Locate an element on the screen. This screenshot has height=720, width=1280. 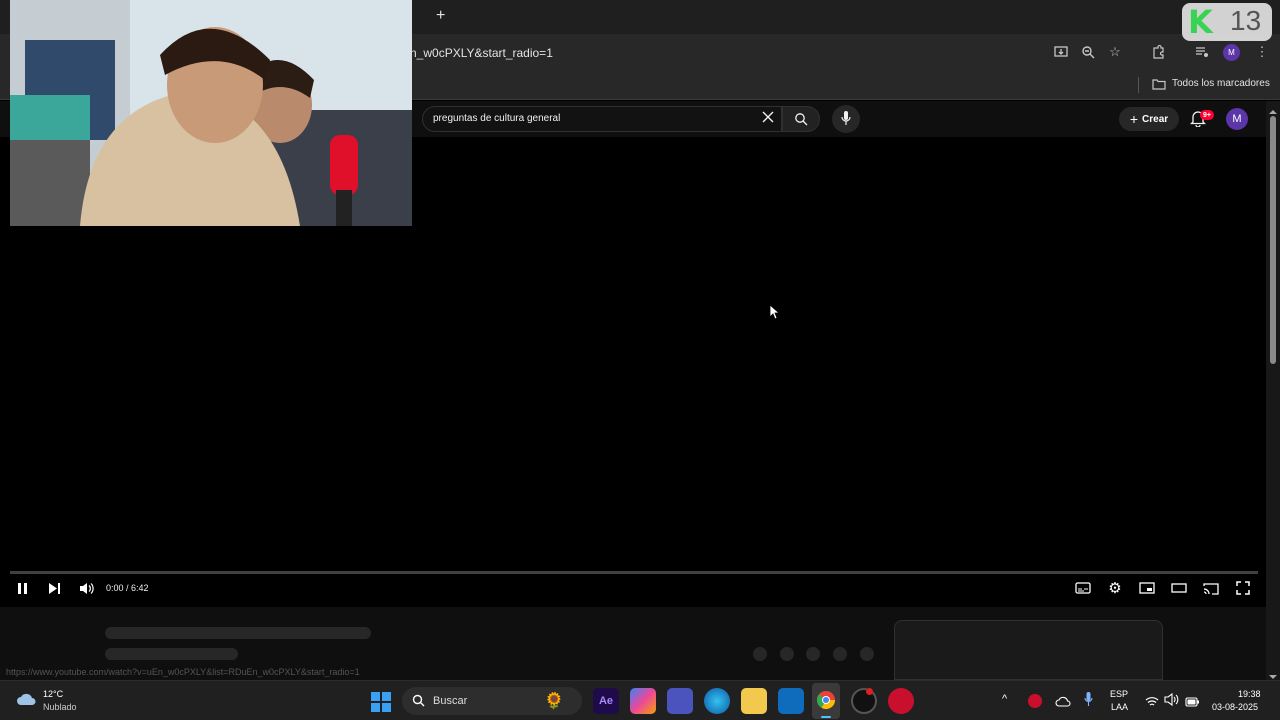
webcam-feed-image is located at coordinates (211, 113).